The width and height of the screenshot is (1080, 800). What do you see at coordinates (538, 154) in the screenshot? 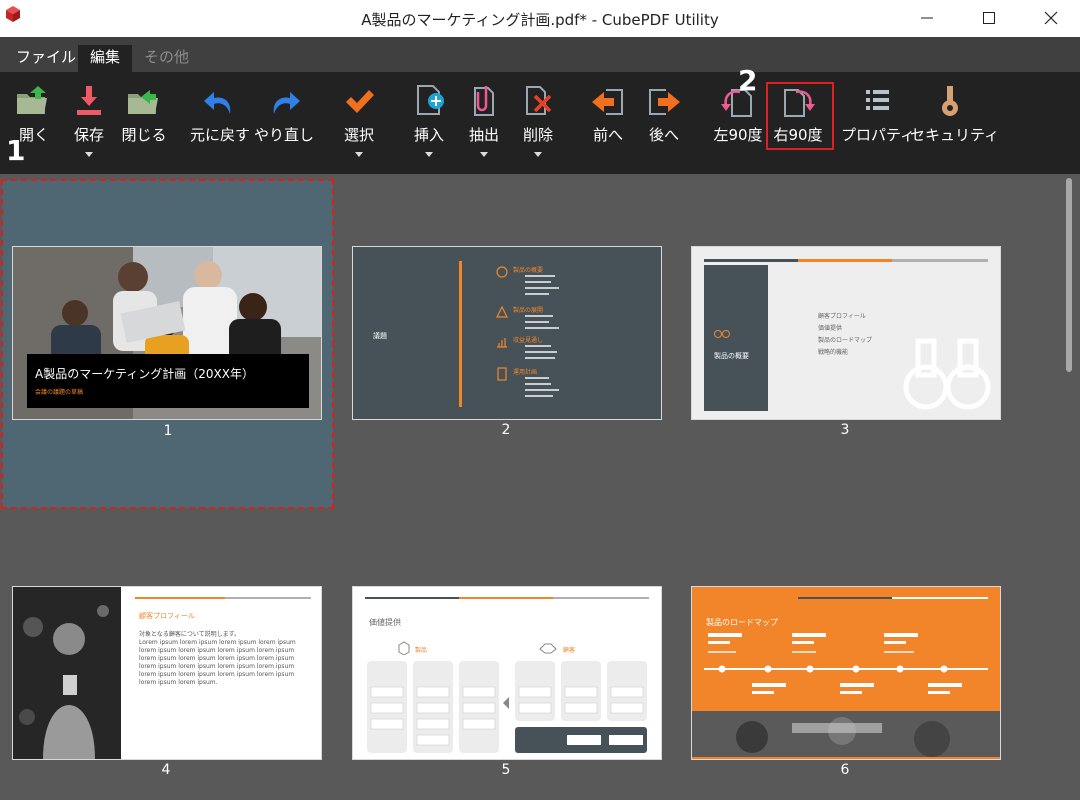
I see `delete-dropdown-caret` at bounding box center [538, 154].